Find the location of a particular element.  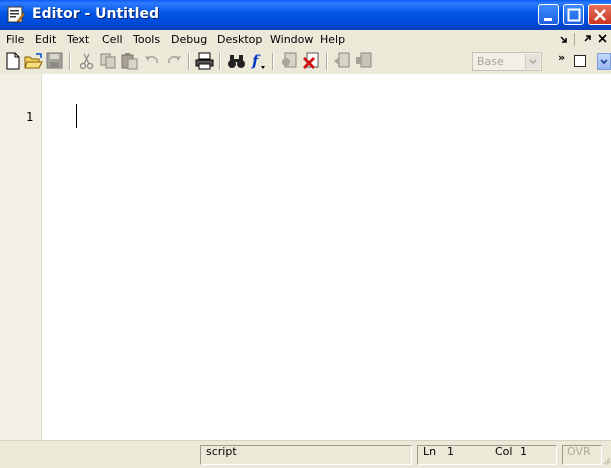

menu-tools: Tools is located at coordinates (146, 39).